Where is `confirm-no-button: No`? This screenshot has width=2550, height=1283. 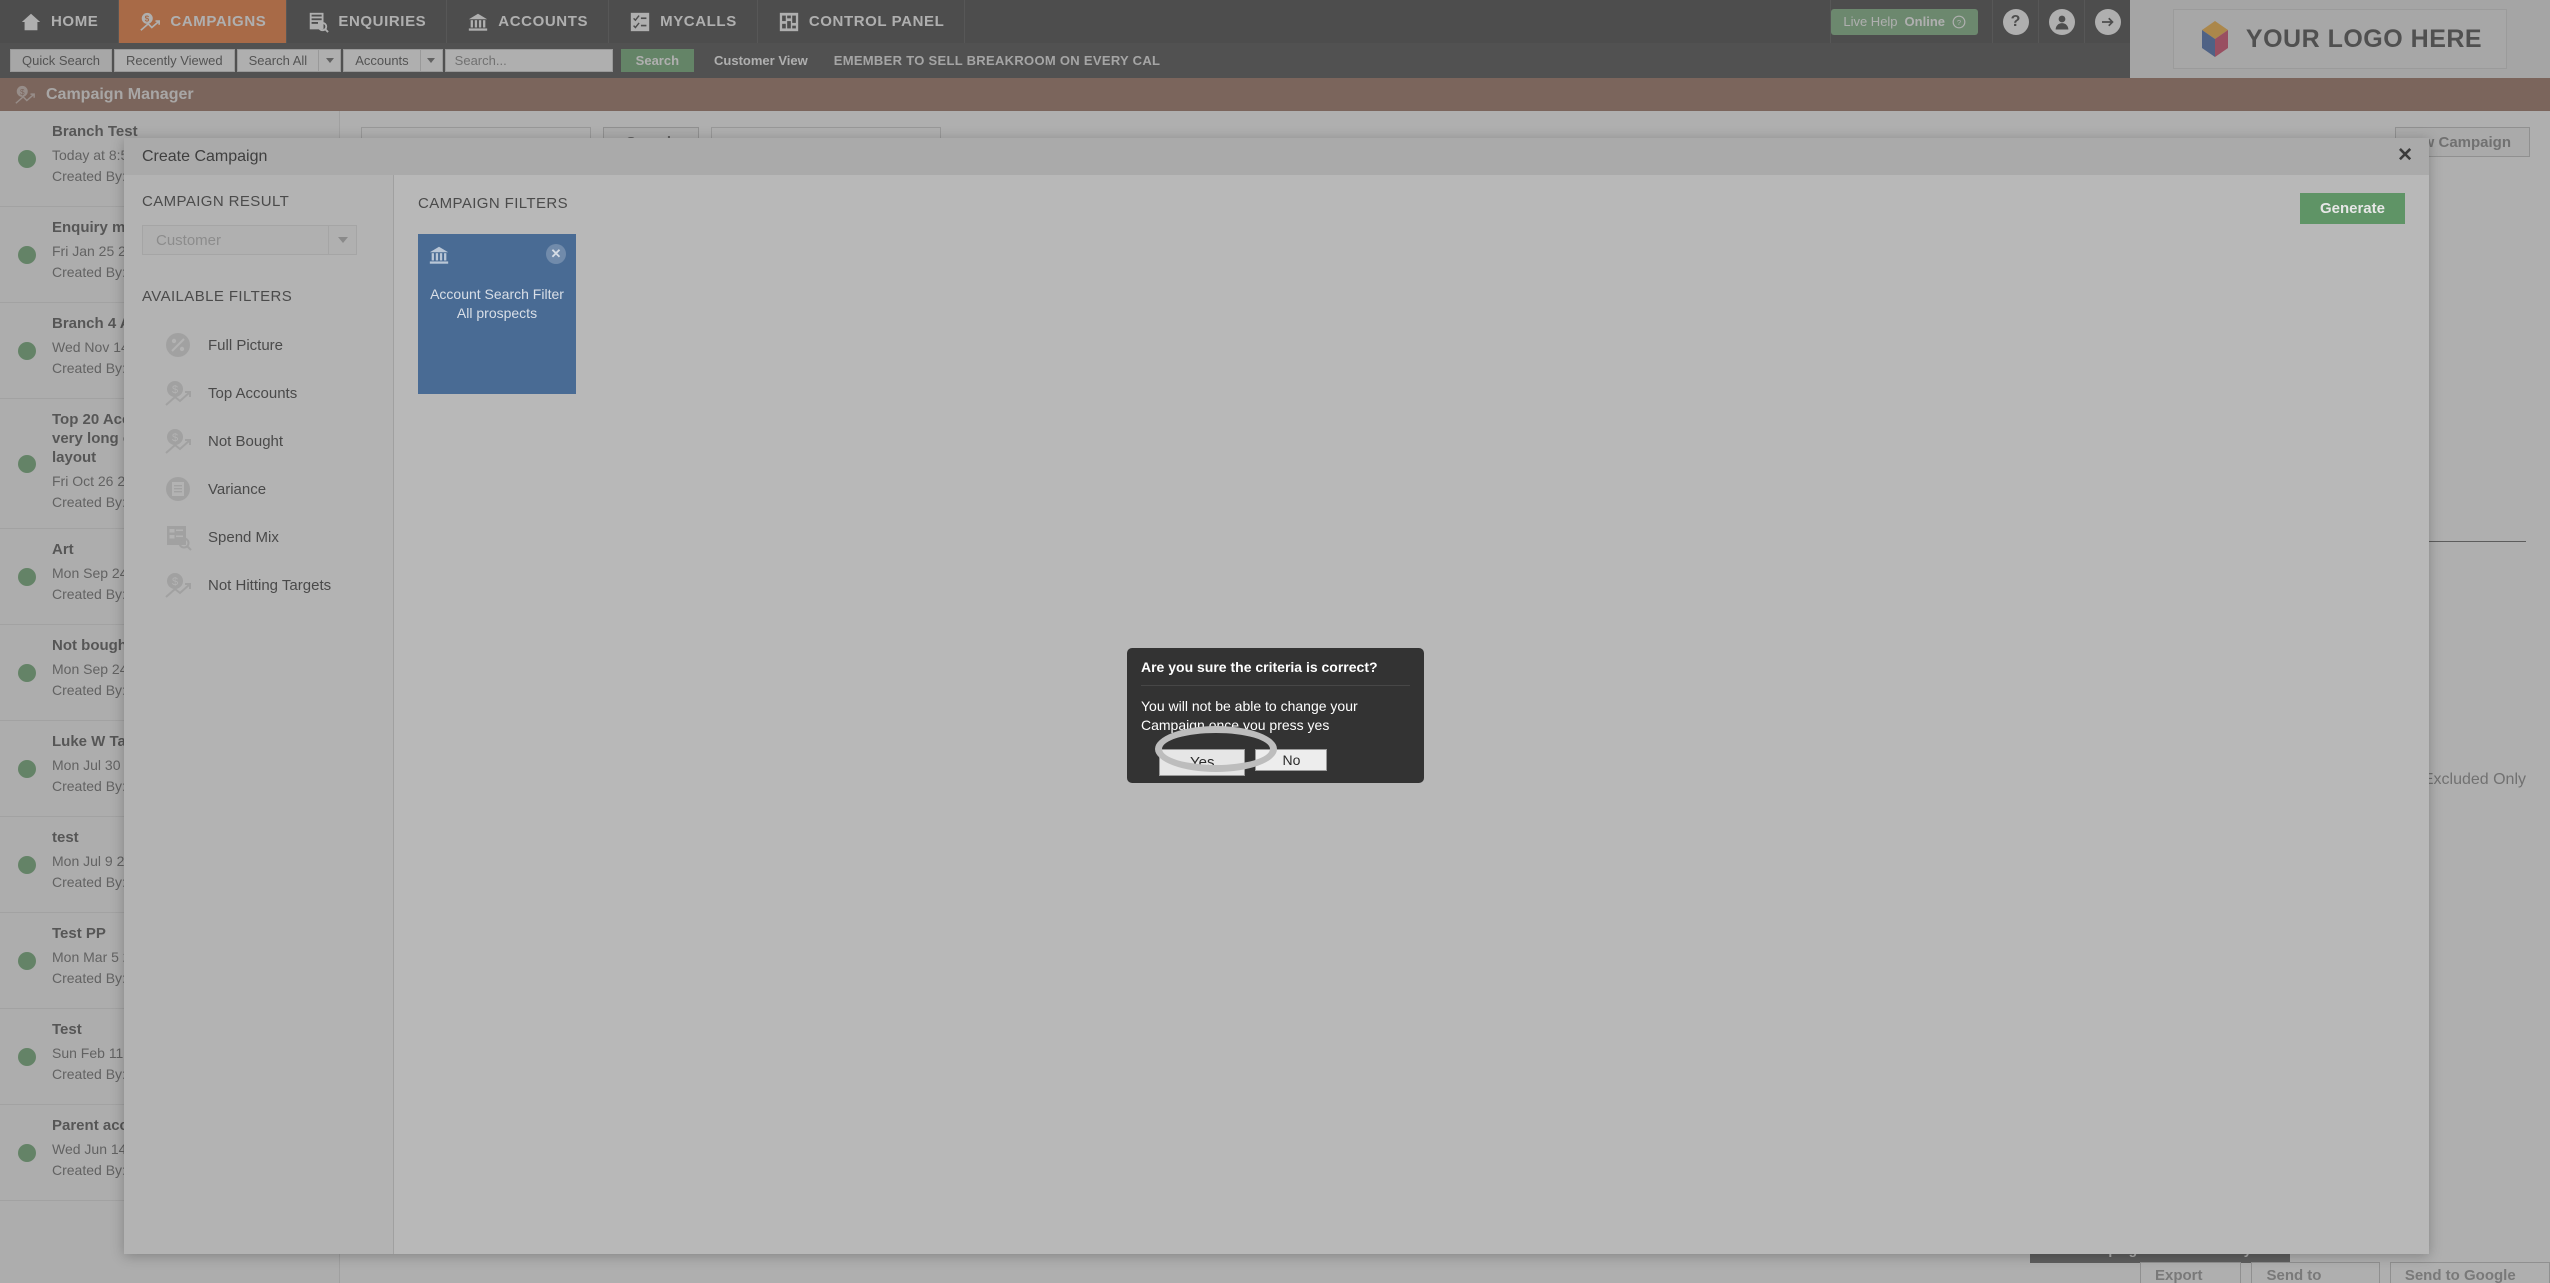
confirm-no-button: No is located at coordinates (1291, 760).